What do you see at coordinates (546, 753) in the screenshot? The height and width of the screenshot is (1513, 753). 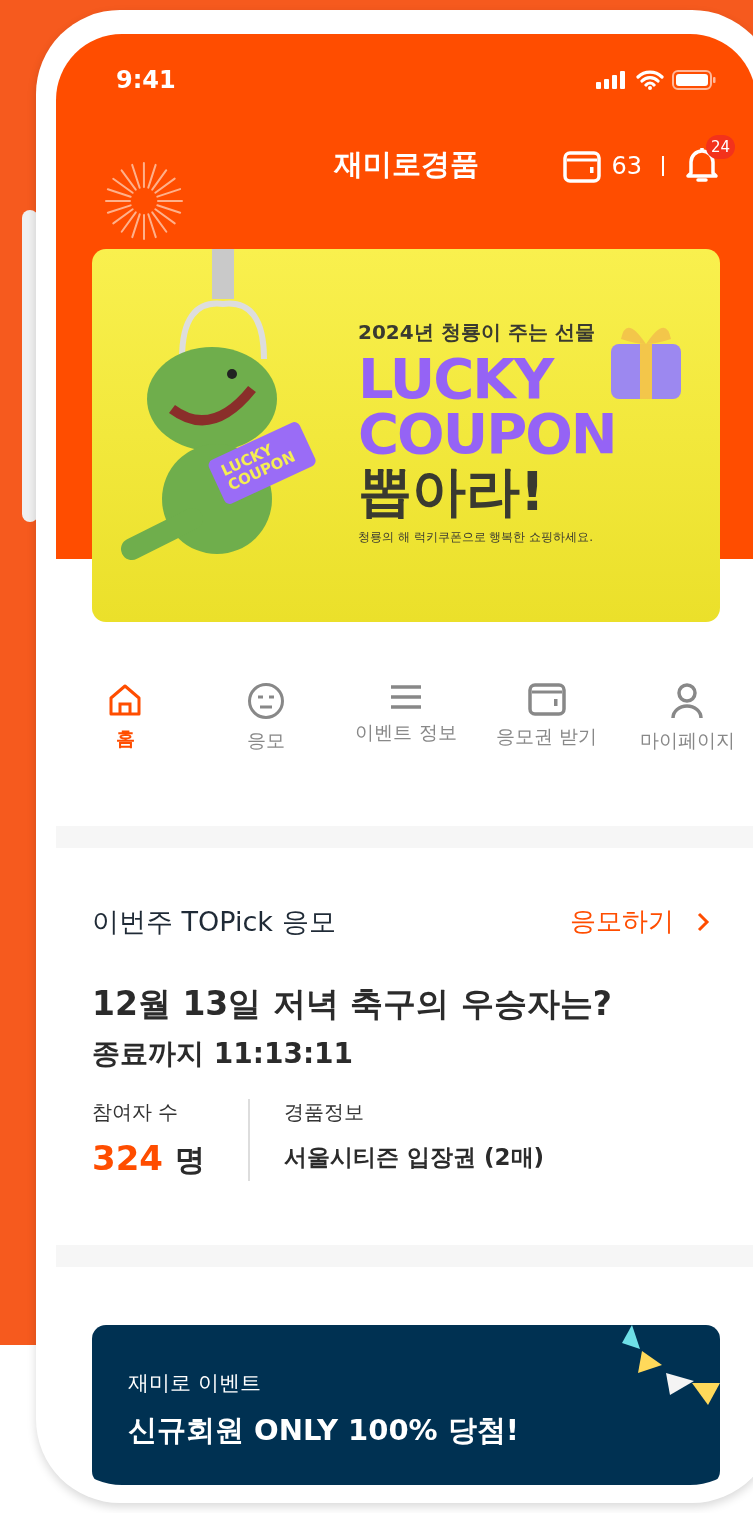 I see `nav-tab: 응모권 받기` at bounding box center [546, 753].